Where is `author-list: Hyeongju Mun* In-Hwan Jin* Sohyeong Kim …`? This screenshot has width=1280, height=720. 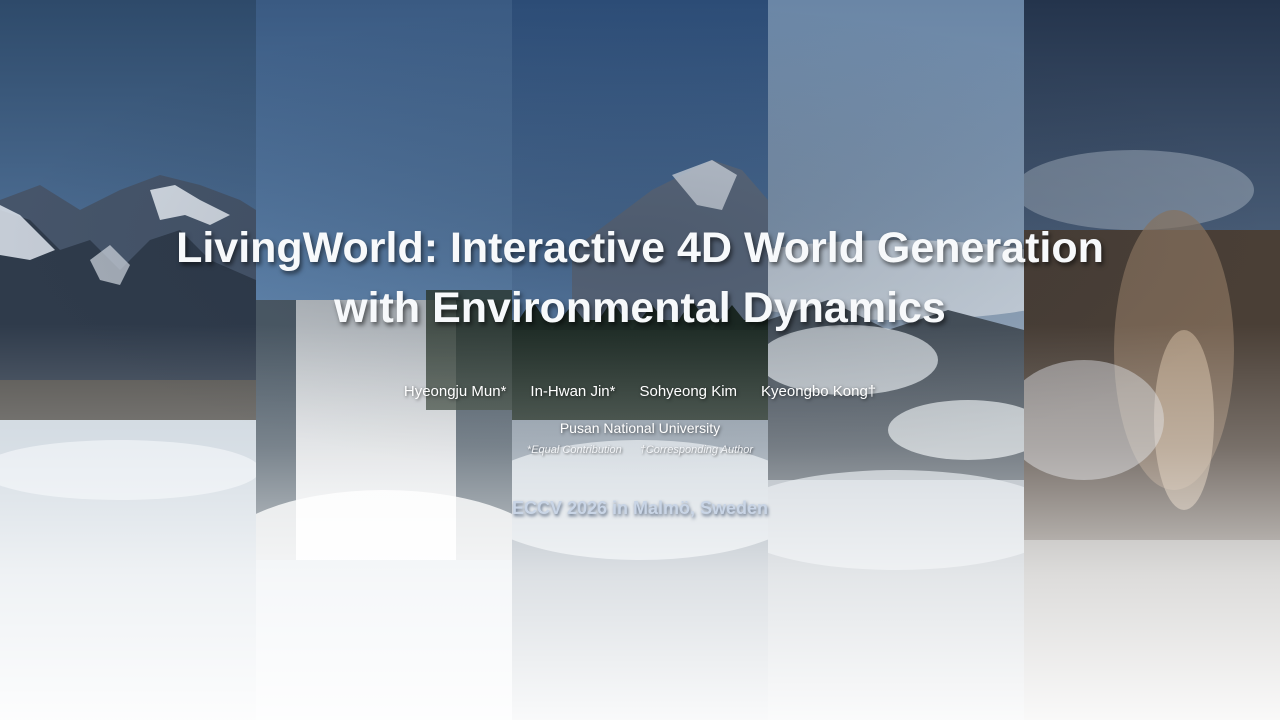
author-list: Hyeongju Mun* In-Hwan Jin* Sohyeong Kim … is located at coordinates (640, 391).